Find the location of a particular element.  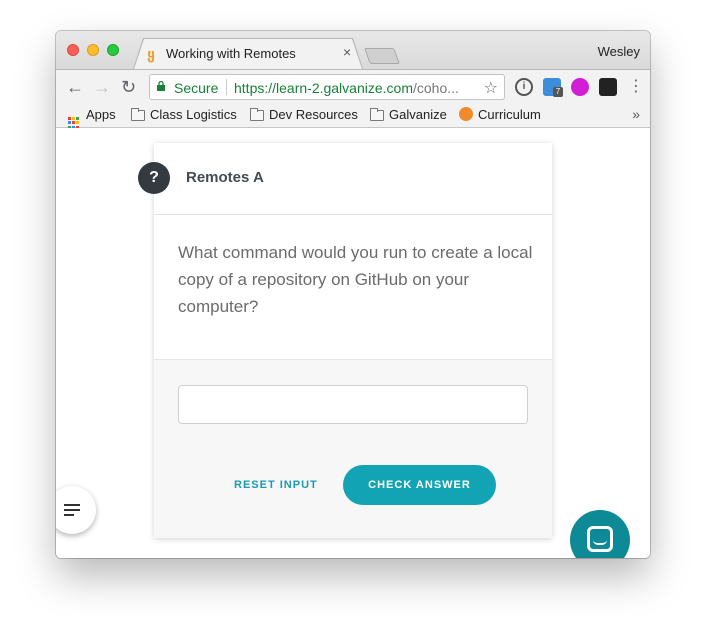

bookmark-apps: Apps is located at coordinates (92, 118).